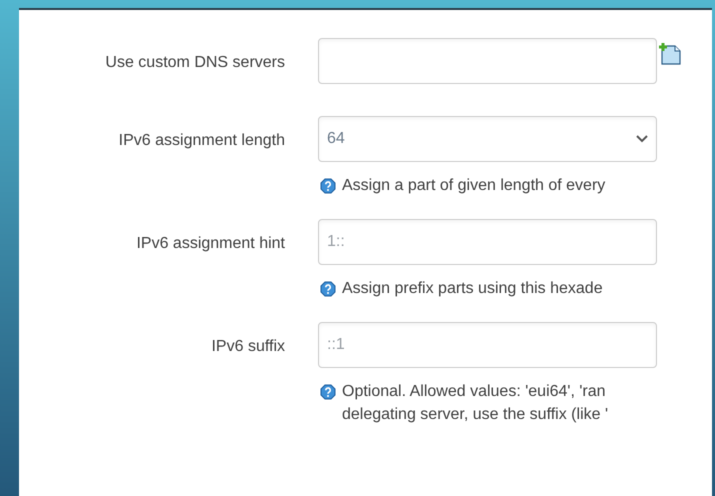  I want to click on chevron-down-icon, so click(642, 139).